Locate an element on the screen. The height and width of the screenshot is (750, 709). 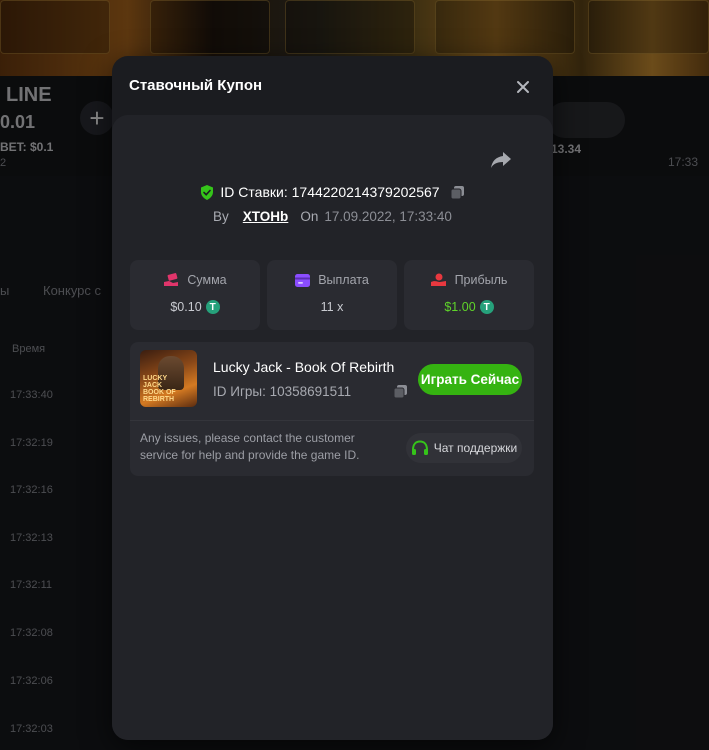
close-button is located at coordinates (523, 87).